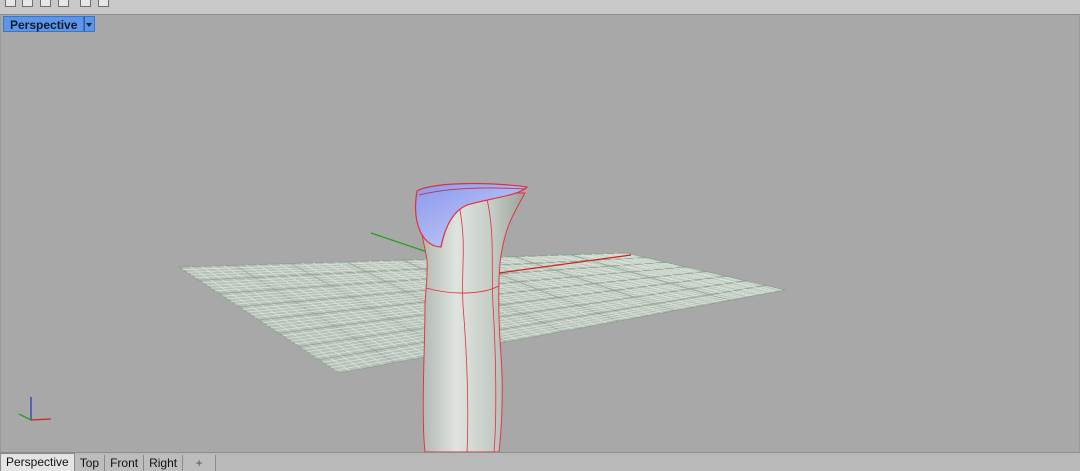  I want to click on chevron-down-icon, so click(90, 24).